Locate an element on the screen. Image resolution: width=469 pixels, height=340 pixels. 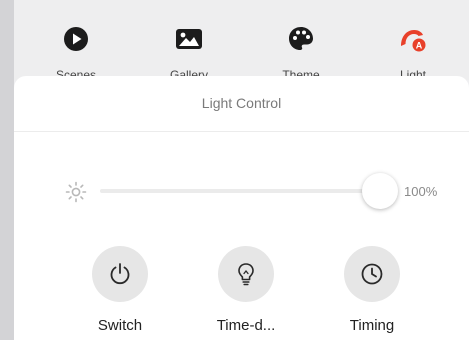
brightness-slider-track is located at coordinates (240, 191).